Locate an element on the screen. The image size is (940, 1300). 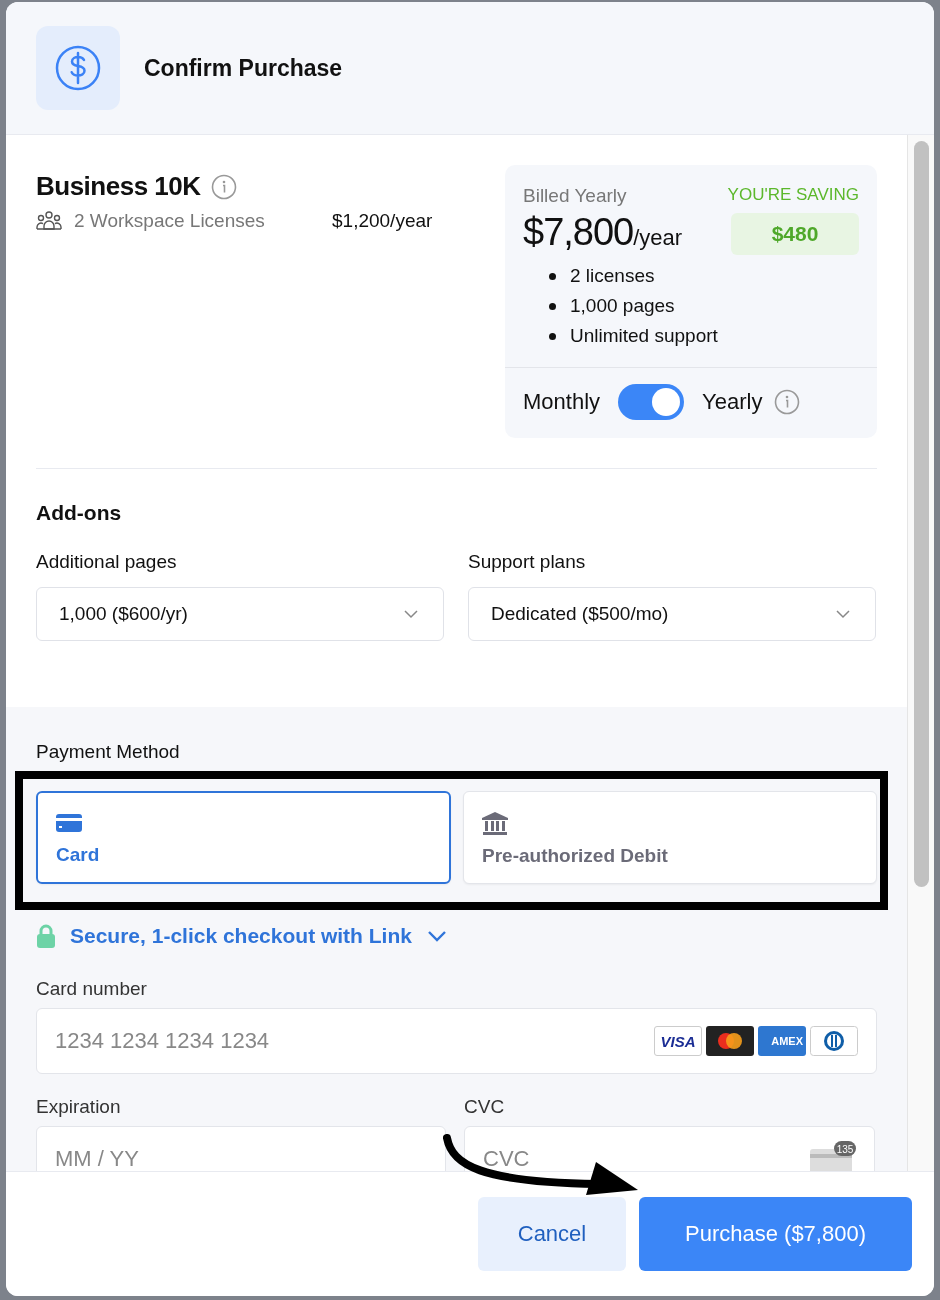
saving-label: YOU'RE SAVING is located at coordinates (793, 195).